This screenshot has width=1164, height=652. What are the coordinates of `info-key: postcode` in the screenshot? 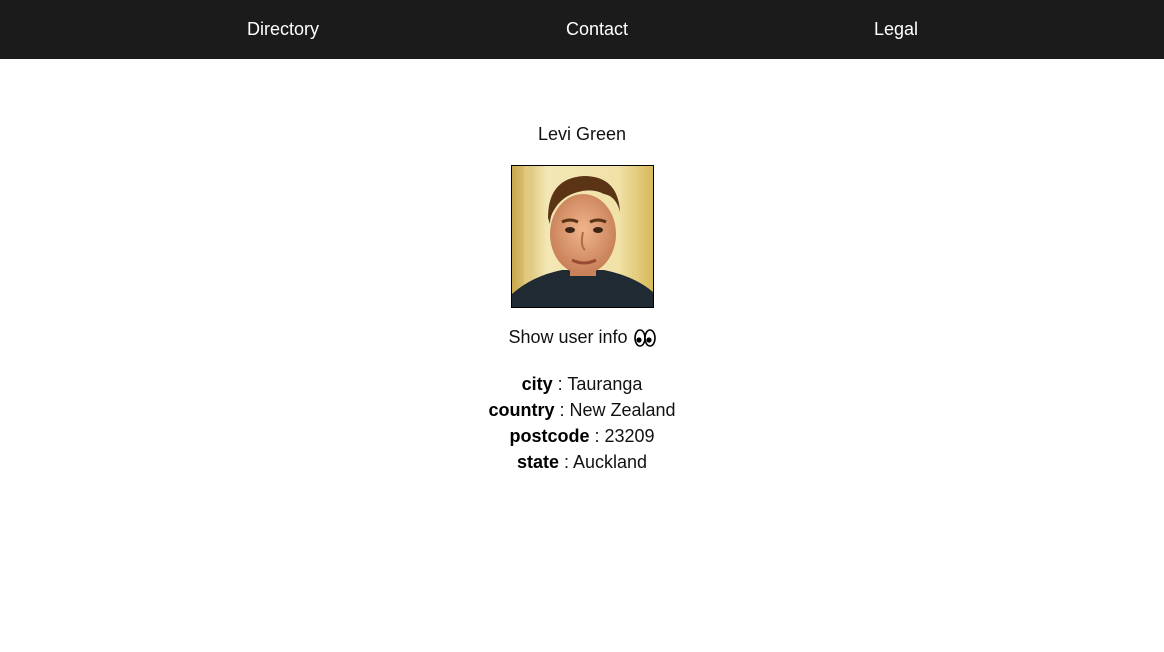 It's located at (549, 436).